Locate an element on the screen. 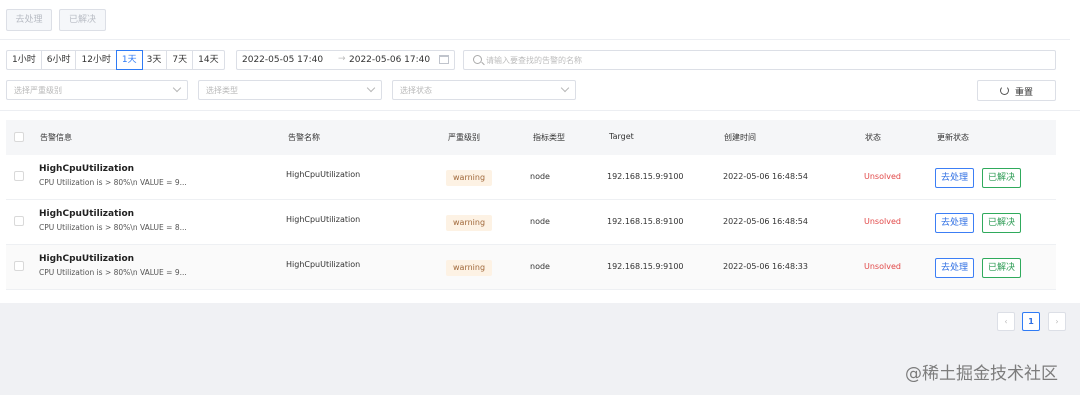  bulk-action-bar: 去处理 已解决 is located at coordinates (535, 20).